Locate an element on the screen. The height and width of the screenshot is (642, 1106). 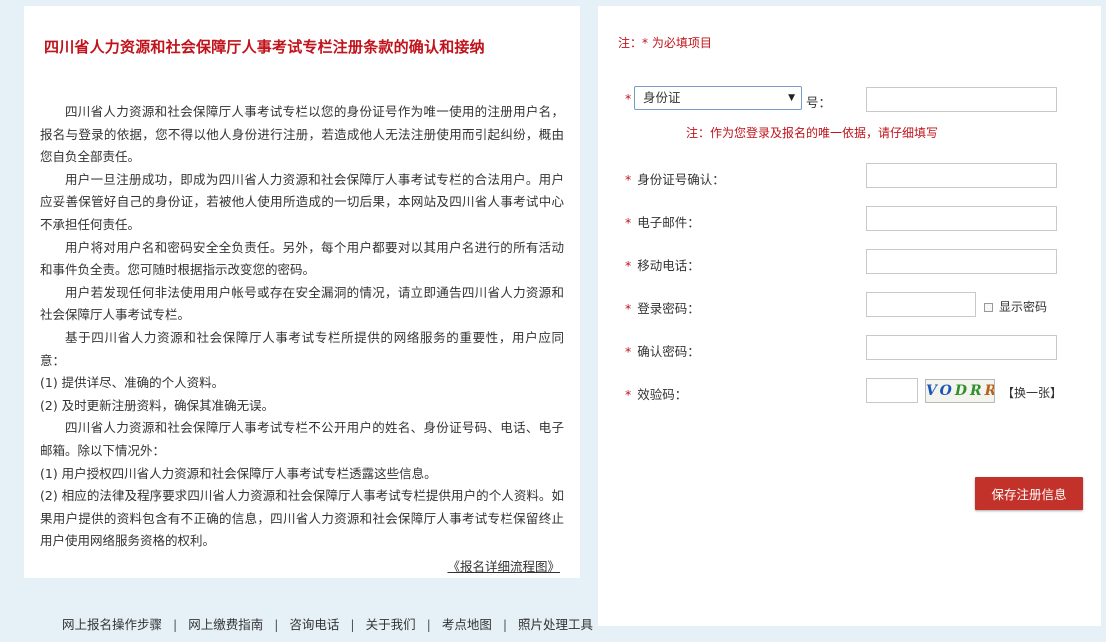
mobile-input is located at coordinates (961, 261).